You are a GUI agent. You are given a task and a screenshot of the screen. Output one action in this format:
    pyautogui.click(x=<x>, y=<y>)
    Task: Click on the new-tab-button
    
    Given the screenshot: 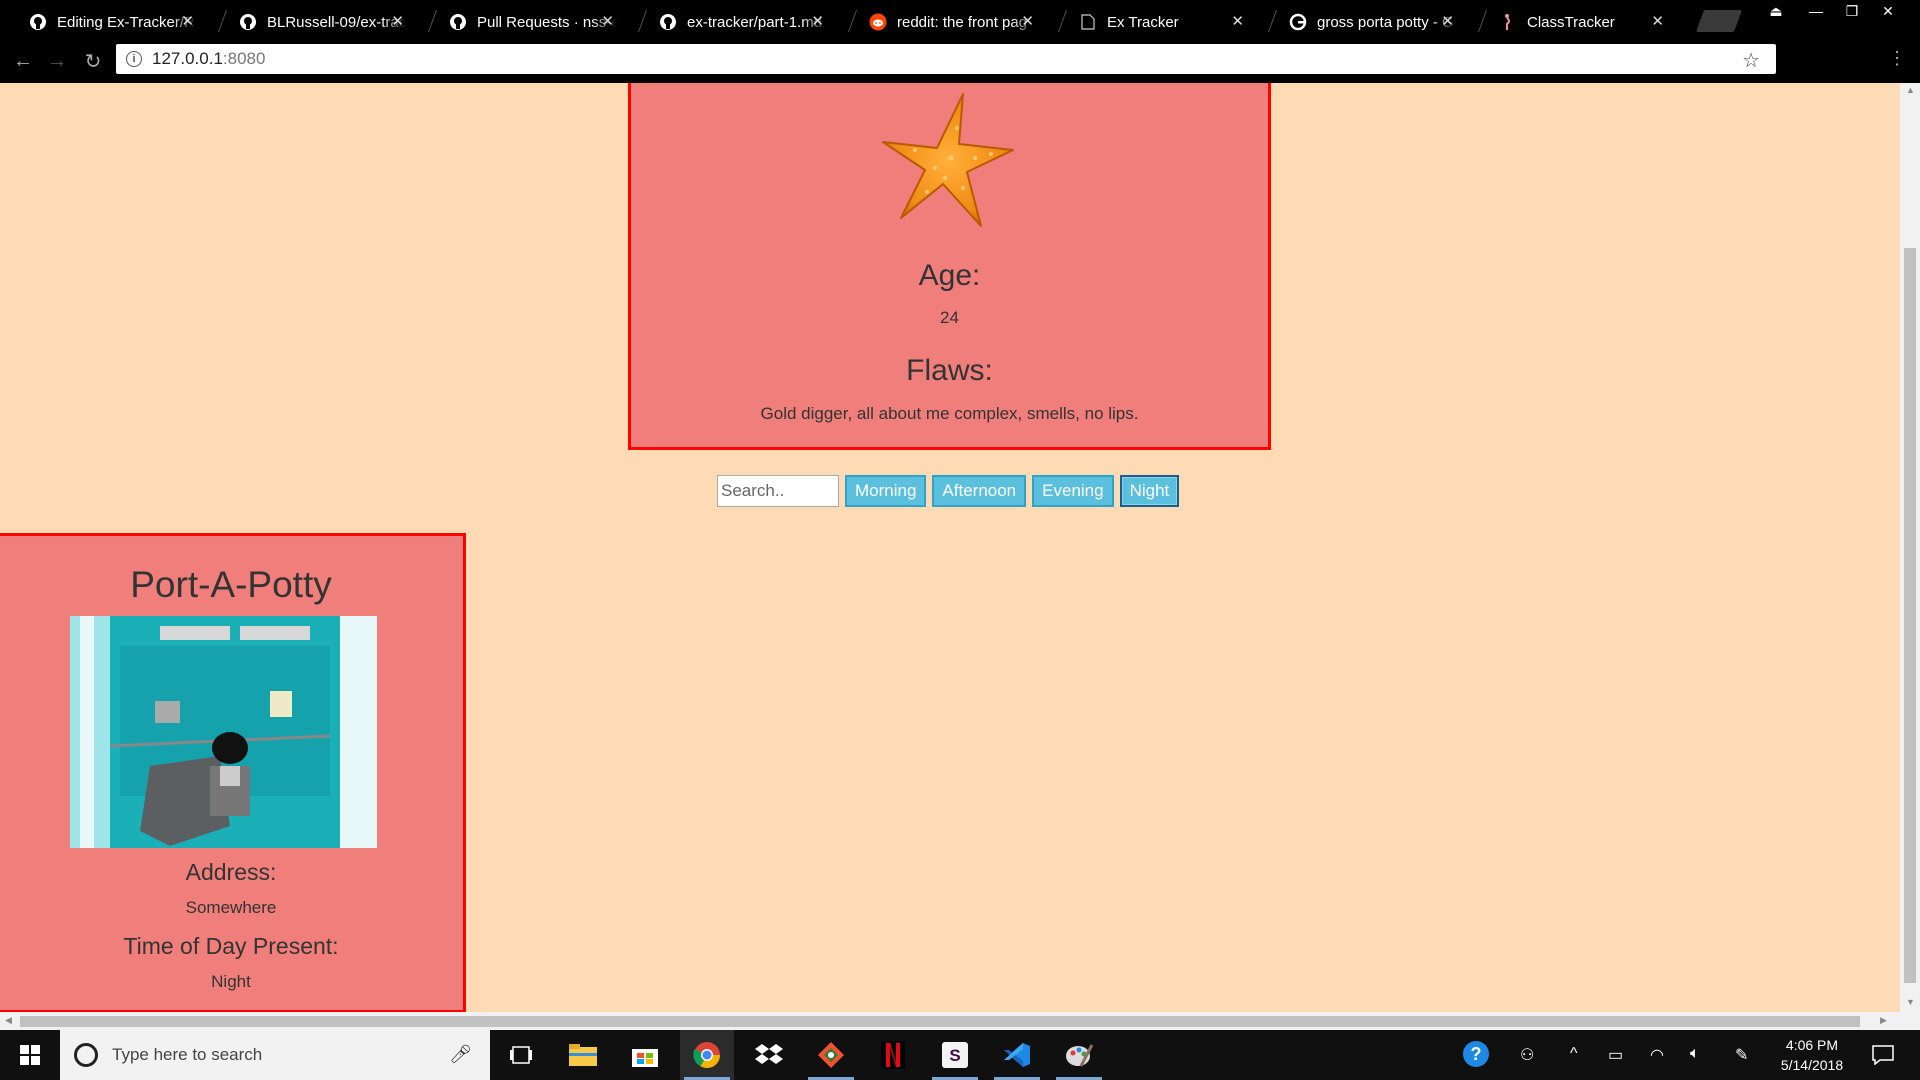 What is the action you would take?
    pyautogui.click(x=1719, y=21)
    